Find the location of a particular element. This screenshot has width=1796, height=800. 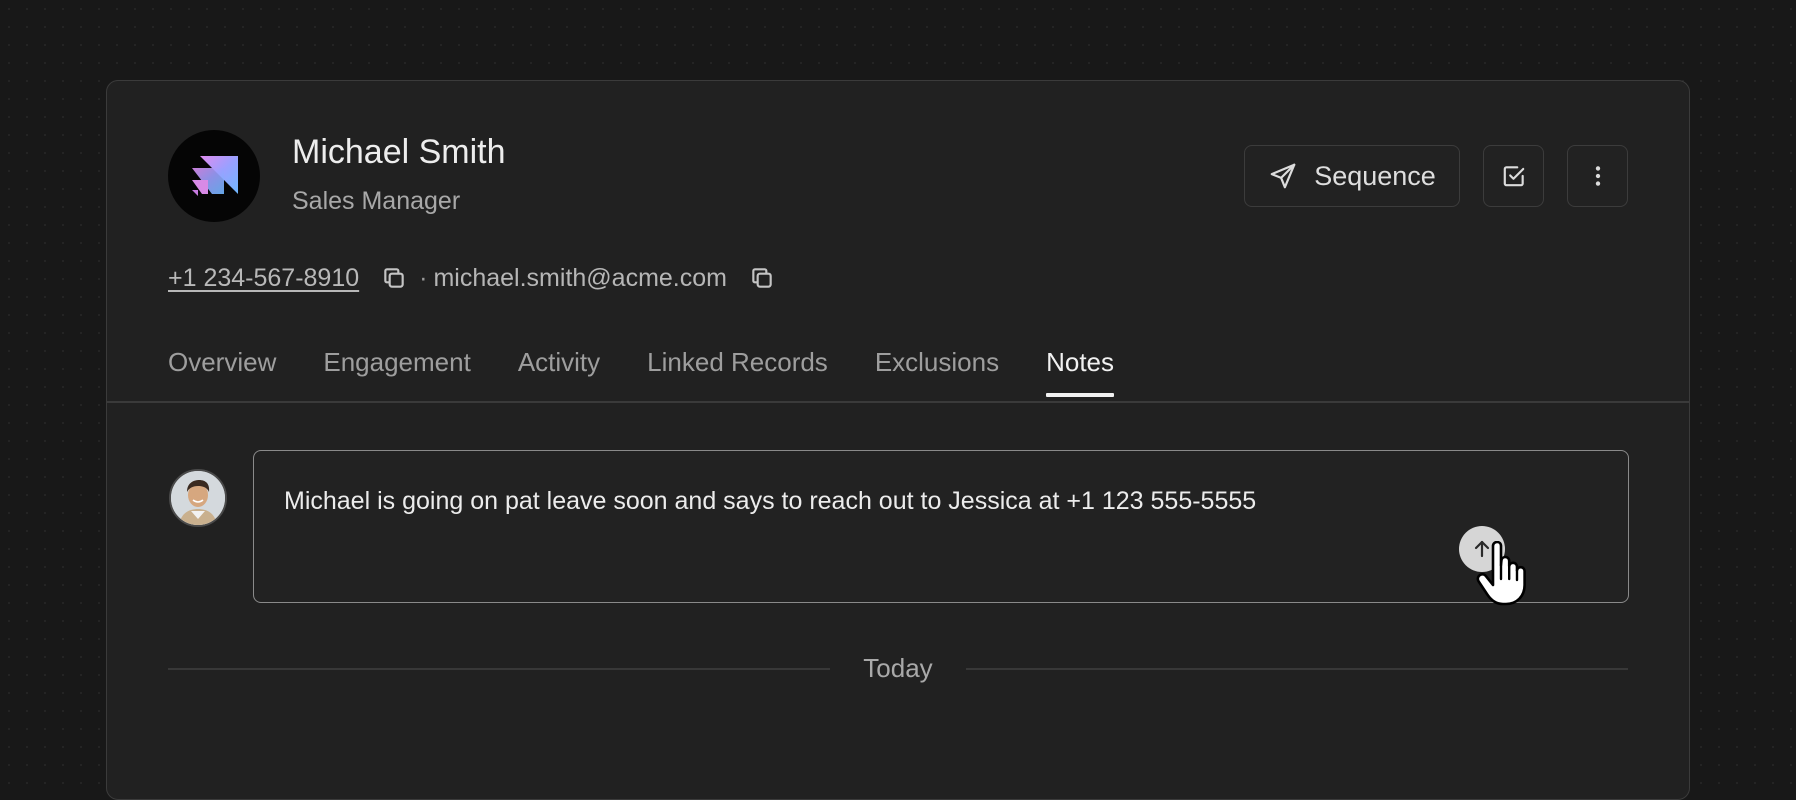

tab-notes: Notes is located at coordinates (1080, 372).